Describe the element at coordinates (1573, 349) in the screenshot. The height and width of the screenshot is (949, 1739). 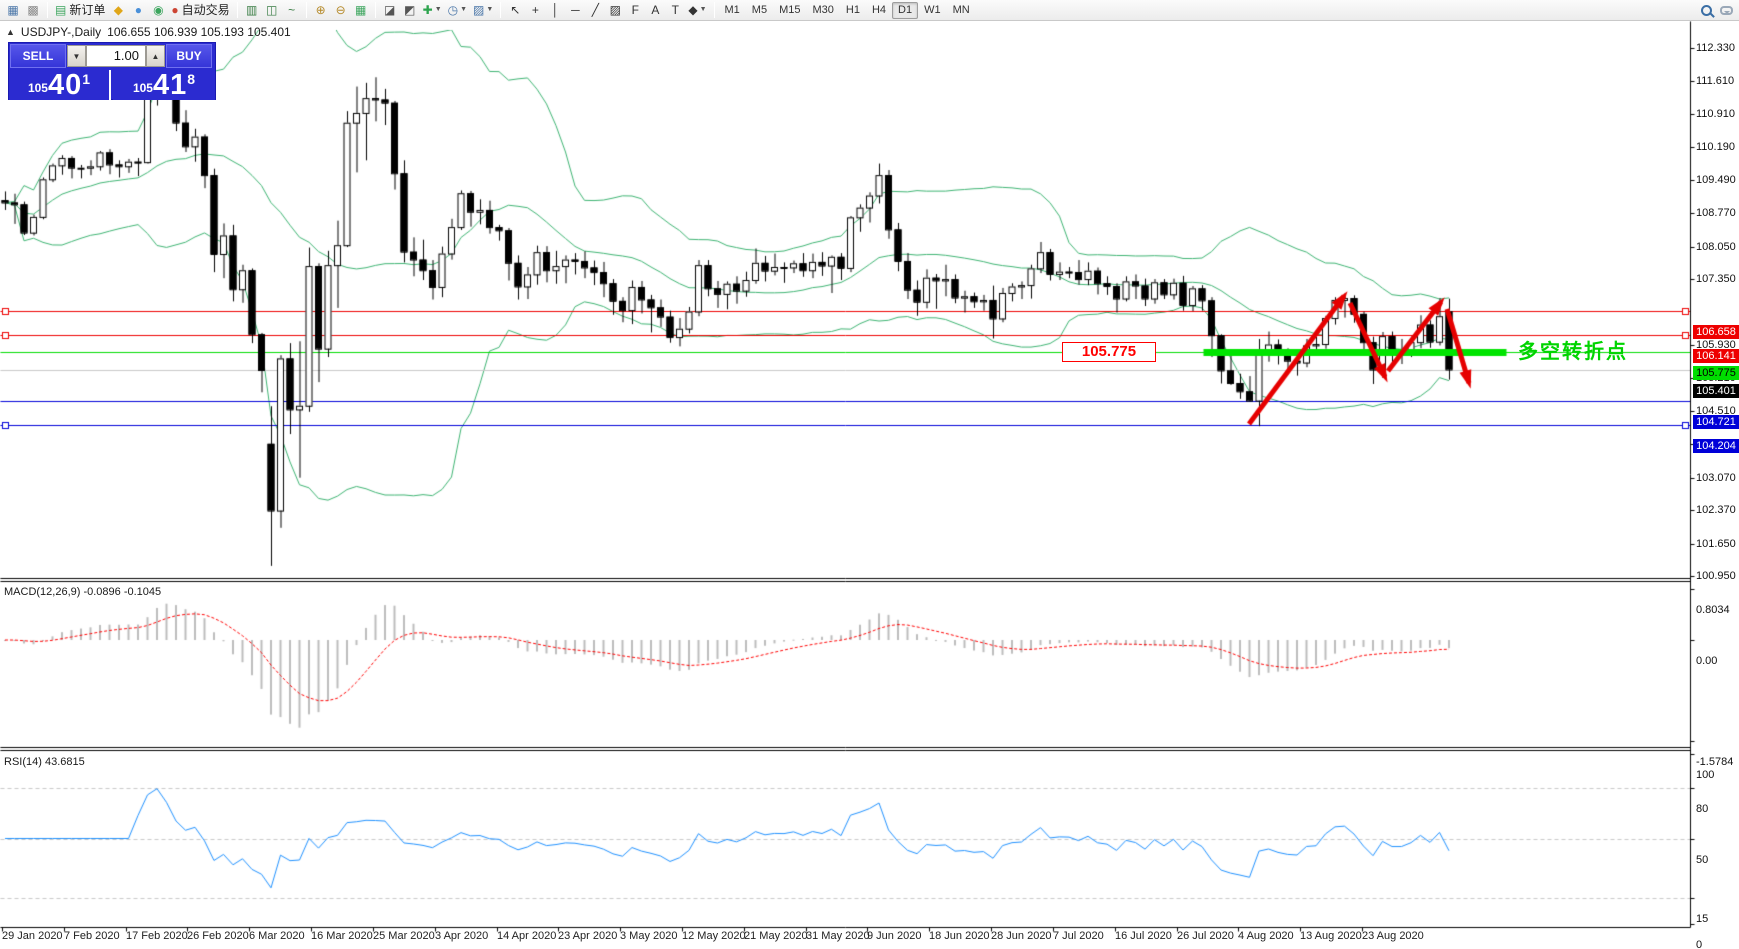
I see `turning-point-annotation: 多空转折点` at that location.